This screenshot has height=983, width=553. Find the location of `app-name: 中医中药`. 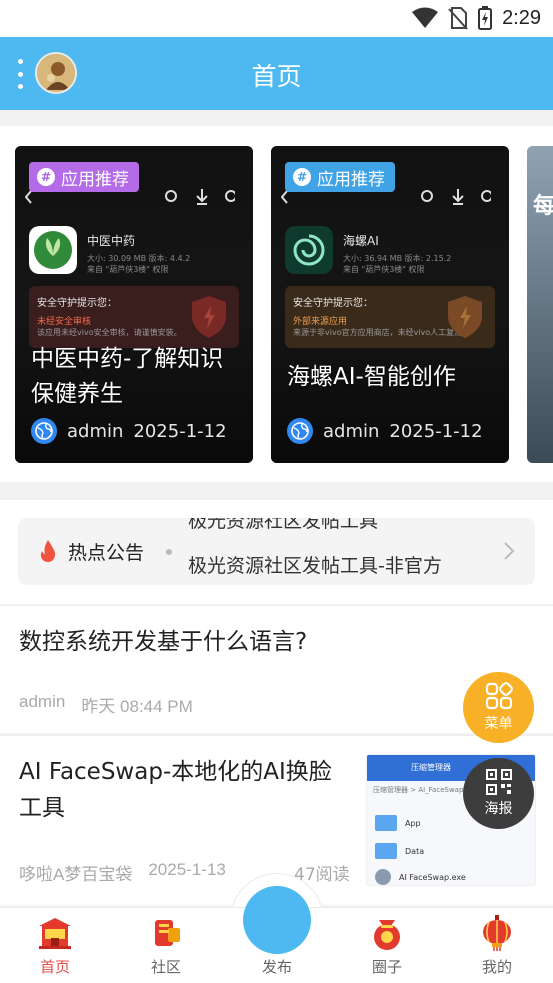

app-name: 中医中药 is located at coordinates (111, 241).